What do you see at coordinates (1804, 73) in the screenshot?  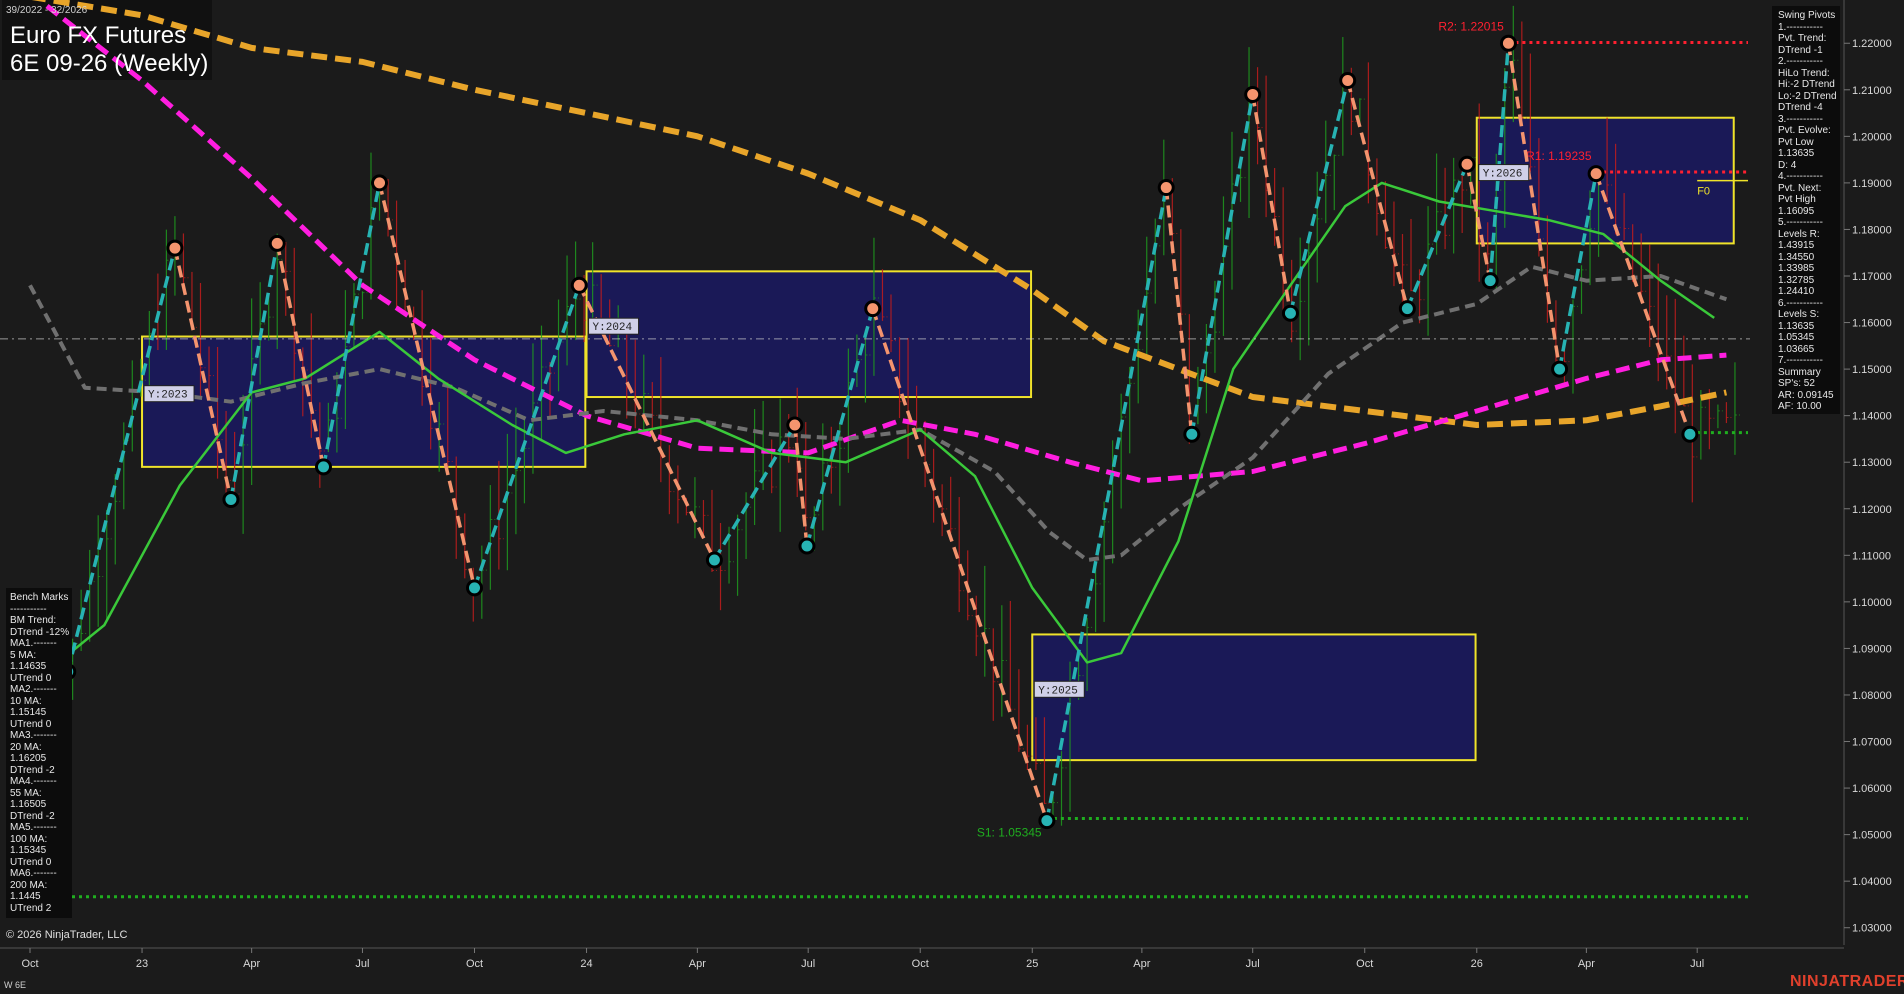 I see `swing-pivots-line: HiLo Trend:` at bounding box center [1804, 73].